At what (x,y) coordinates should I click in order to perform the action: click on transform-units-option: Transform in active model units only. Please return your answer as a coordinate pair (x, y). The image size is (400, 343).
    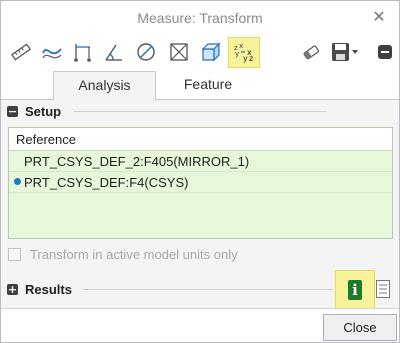
    Looking at the image, I should click on (123, 254).